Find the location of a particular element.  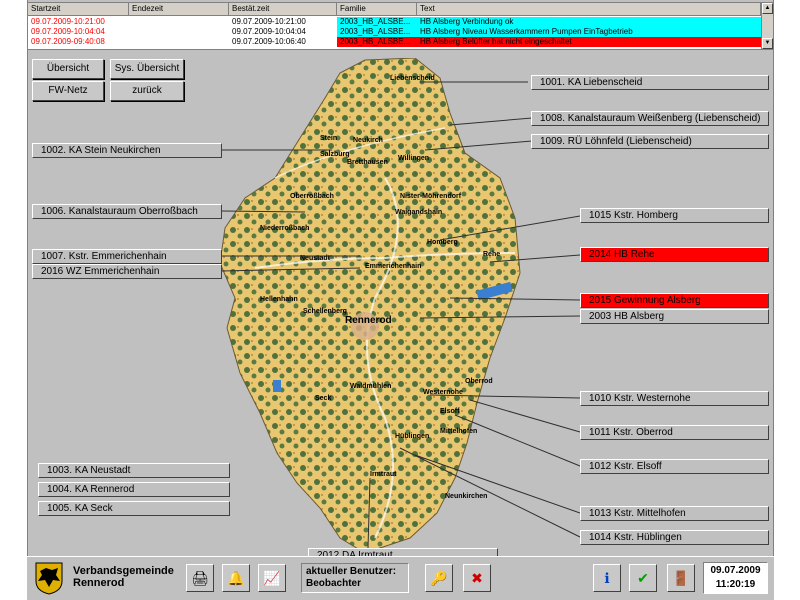

info-icon: ℹ is located at coordinates (607, 578).